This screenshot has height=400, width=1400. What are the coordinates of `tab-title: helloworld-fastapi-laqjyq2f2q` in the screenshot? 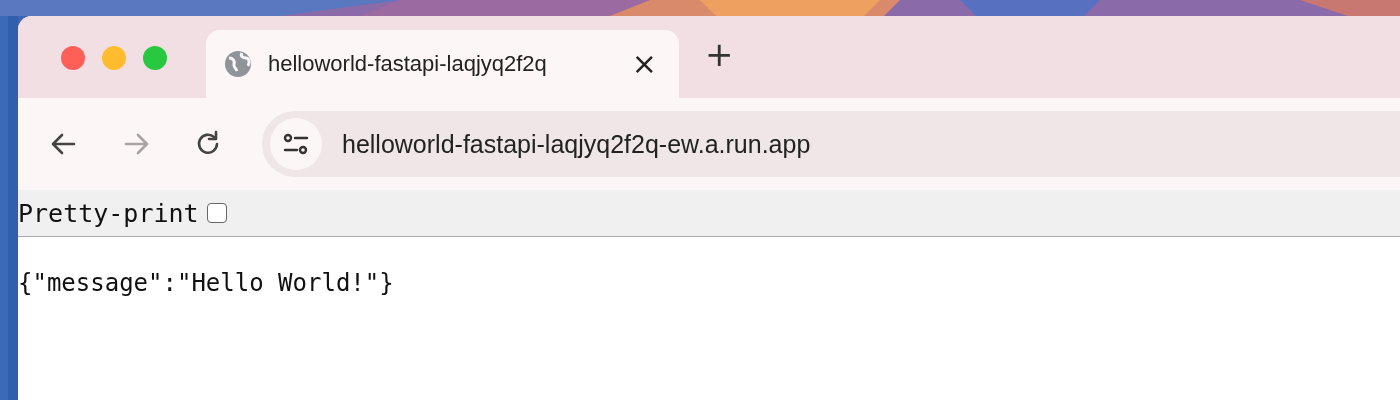 It's located at (408, 64).